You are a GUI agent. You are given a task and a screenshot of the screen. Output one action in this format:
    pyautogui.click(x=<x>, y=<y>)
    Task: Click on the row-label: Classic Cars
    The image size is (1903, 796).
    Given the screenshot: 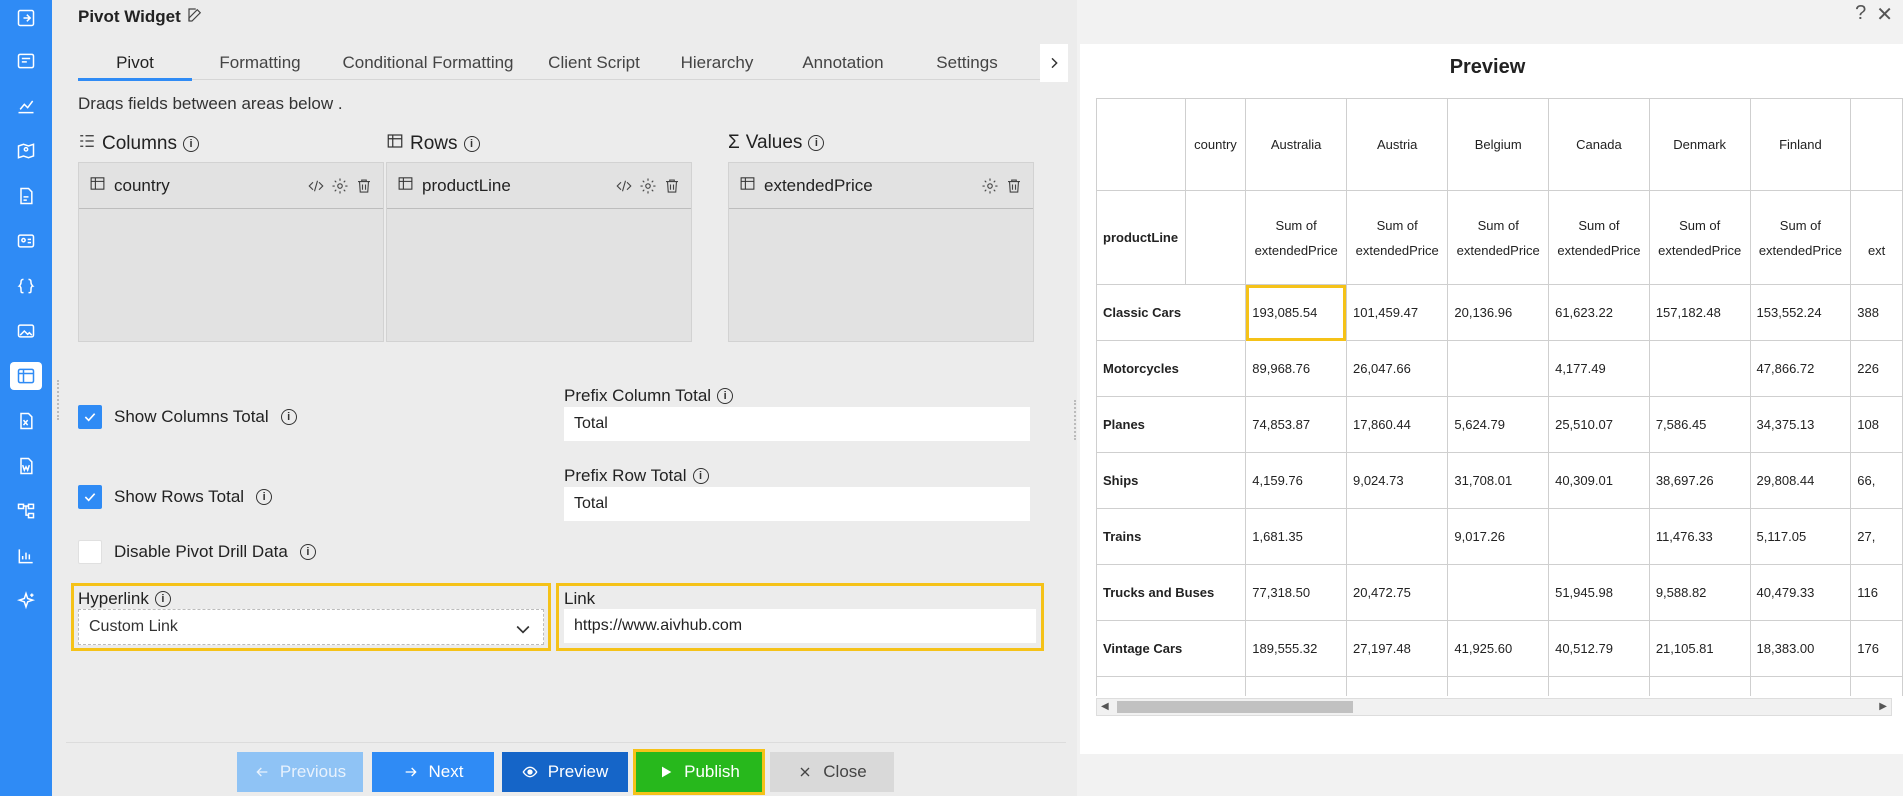 What is the action you would take?
    pyautogui.click(x=1171, y=312)
    